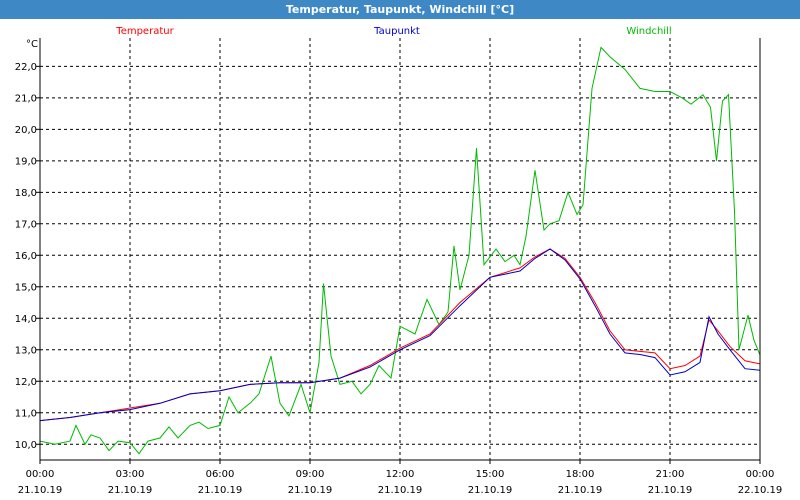  Describe the element at coordinates (490, 474) in the screenshot. I see `x-tick-time: 15:00` at that location.